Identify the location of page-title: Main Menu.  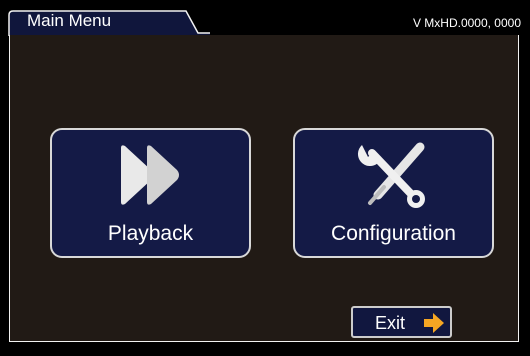
(69, 20).